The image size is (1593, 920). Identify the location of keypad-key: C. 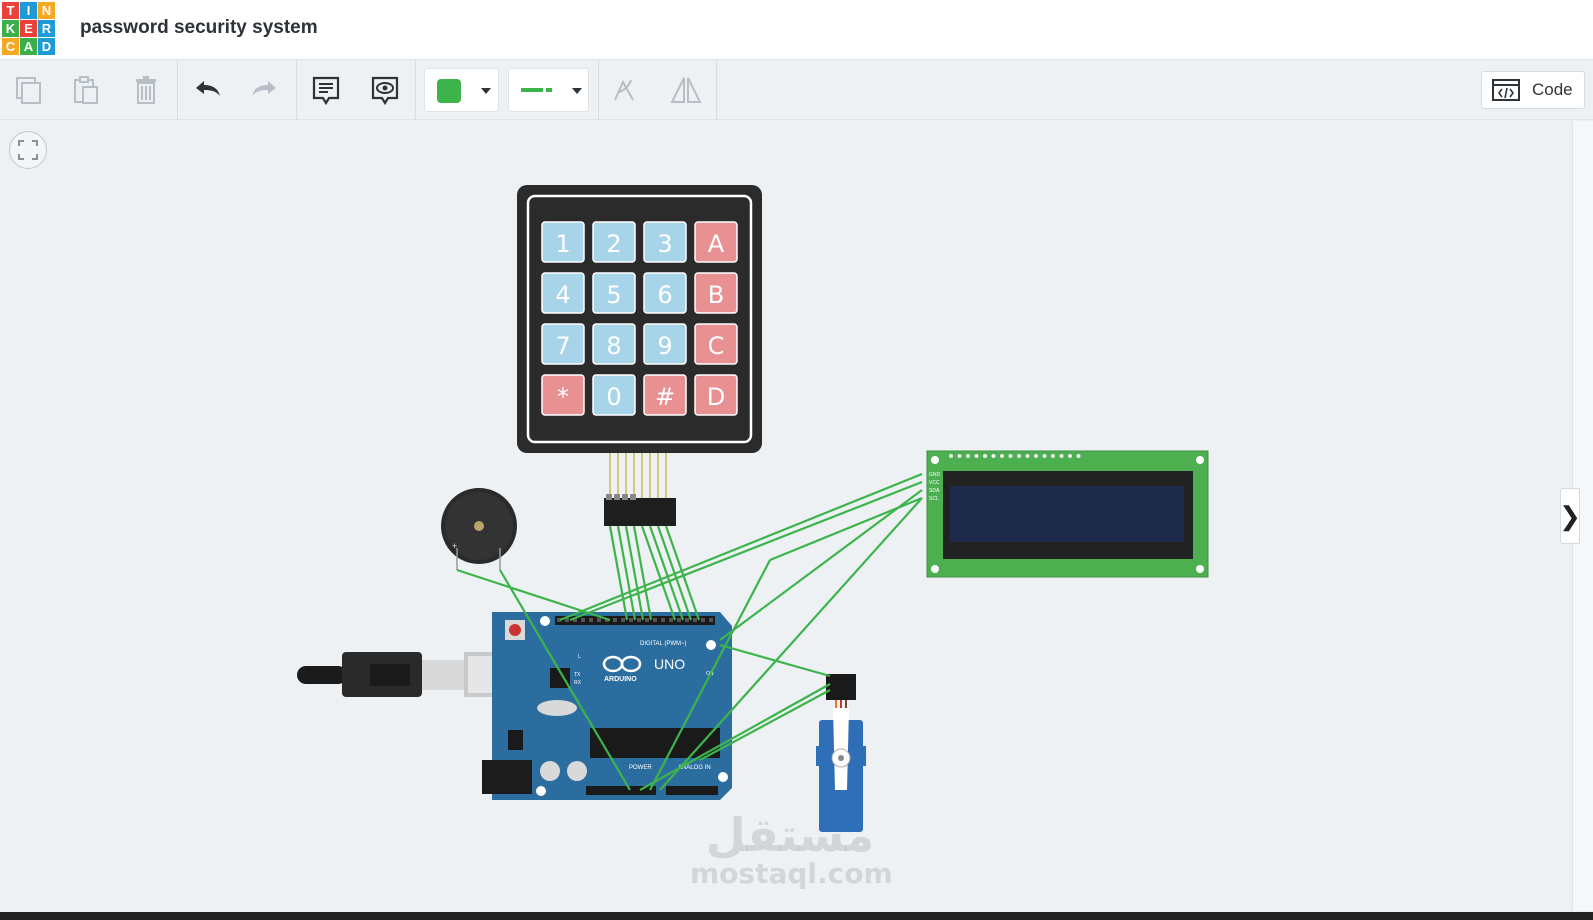
(716, 344).